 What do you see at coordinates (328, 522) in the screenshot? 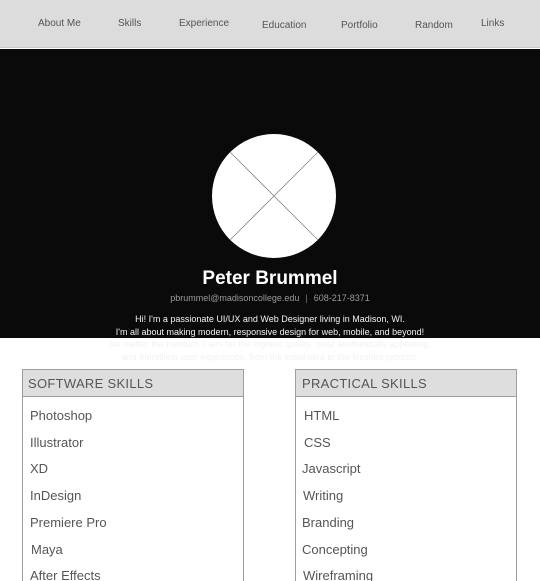
I see `skill-item: Branding` at bounding box center [328, 522].